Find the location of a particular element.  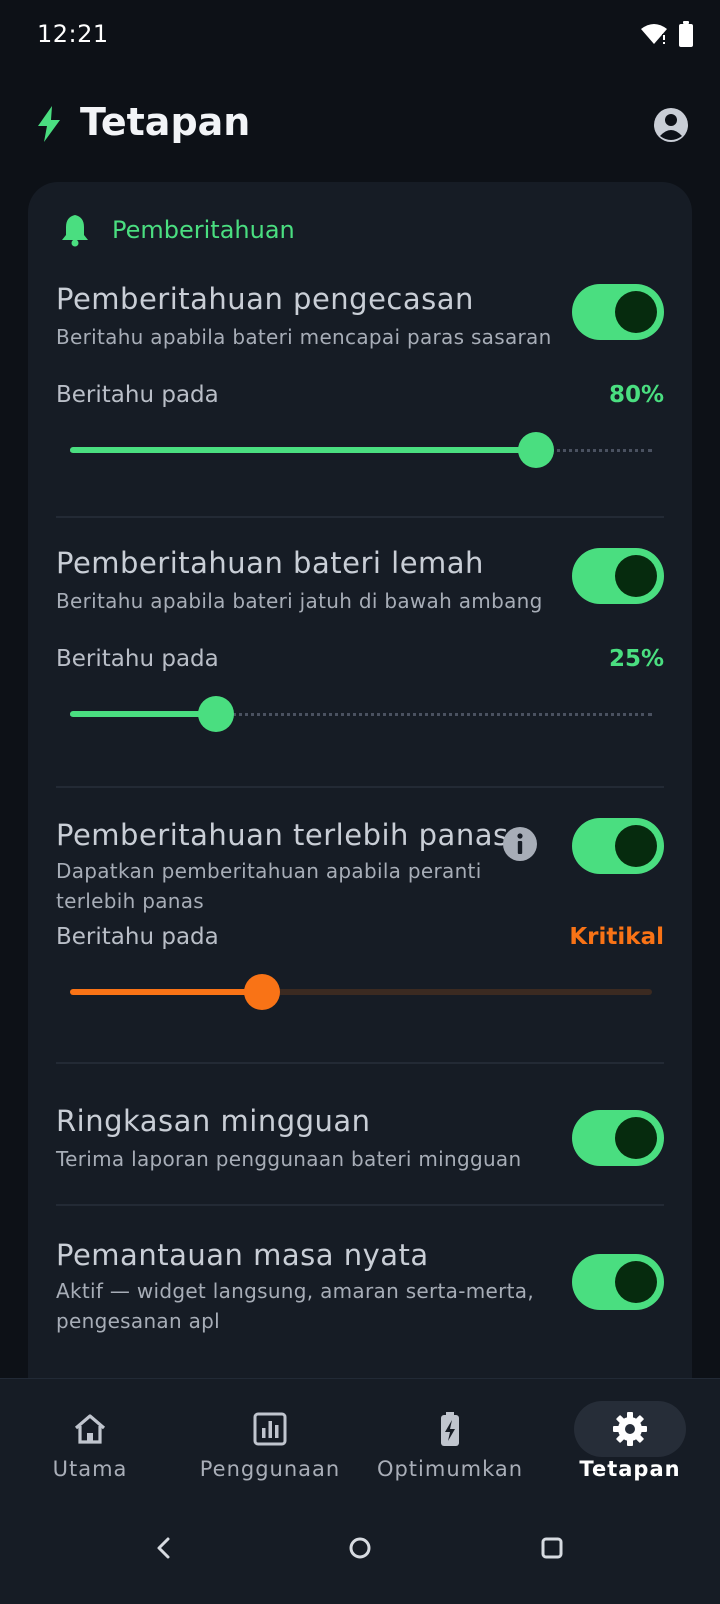

back-icon is located at coordinates (164, 1548).